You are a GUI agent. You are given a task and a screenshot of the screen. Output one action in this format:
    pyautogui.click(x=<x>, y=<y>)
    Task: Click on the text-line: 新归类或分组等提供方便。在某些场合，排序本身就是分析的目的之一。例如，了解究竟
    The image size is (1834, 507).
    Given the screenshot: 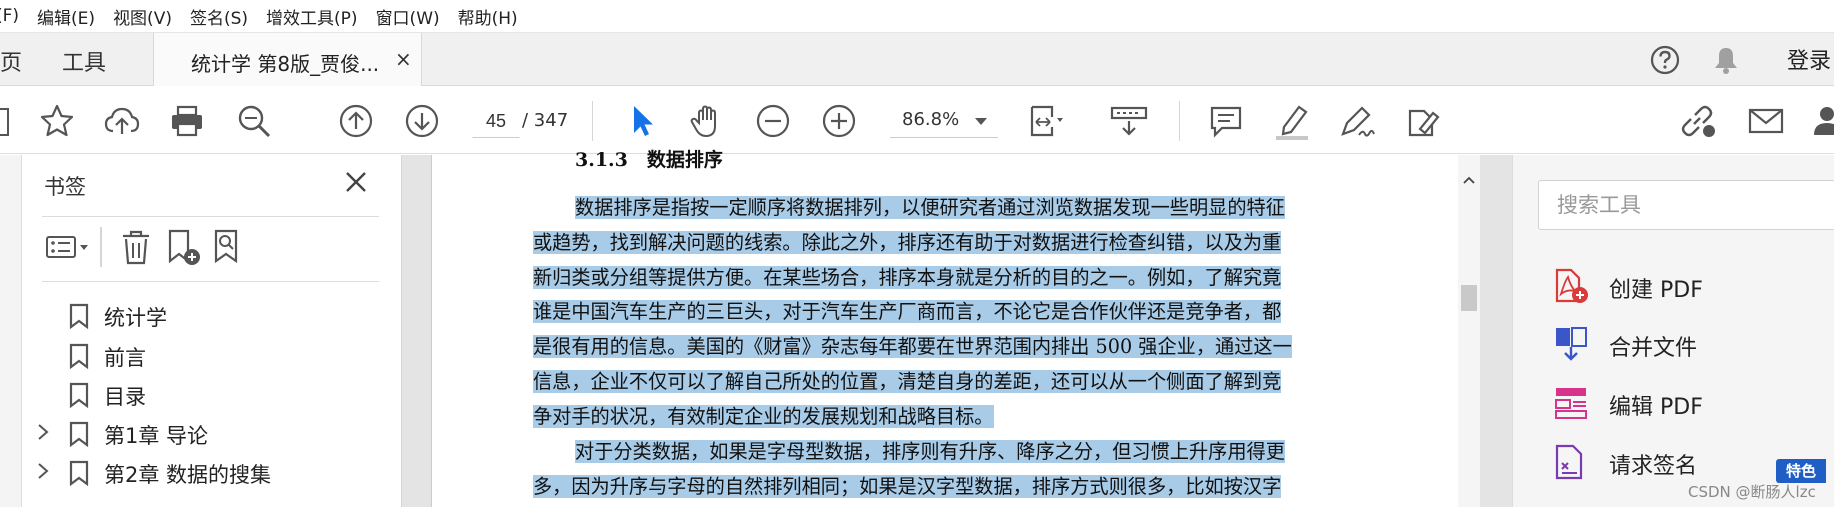 What is the action you would take?
    pyautogui.click(x=907, y=277)
    